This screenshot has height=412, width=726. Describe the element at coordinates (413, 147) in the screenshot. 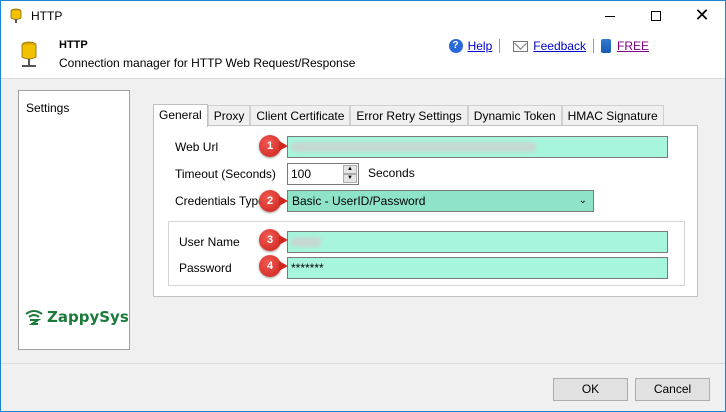

I see `redacted-url` at that location.